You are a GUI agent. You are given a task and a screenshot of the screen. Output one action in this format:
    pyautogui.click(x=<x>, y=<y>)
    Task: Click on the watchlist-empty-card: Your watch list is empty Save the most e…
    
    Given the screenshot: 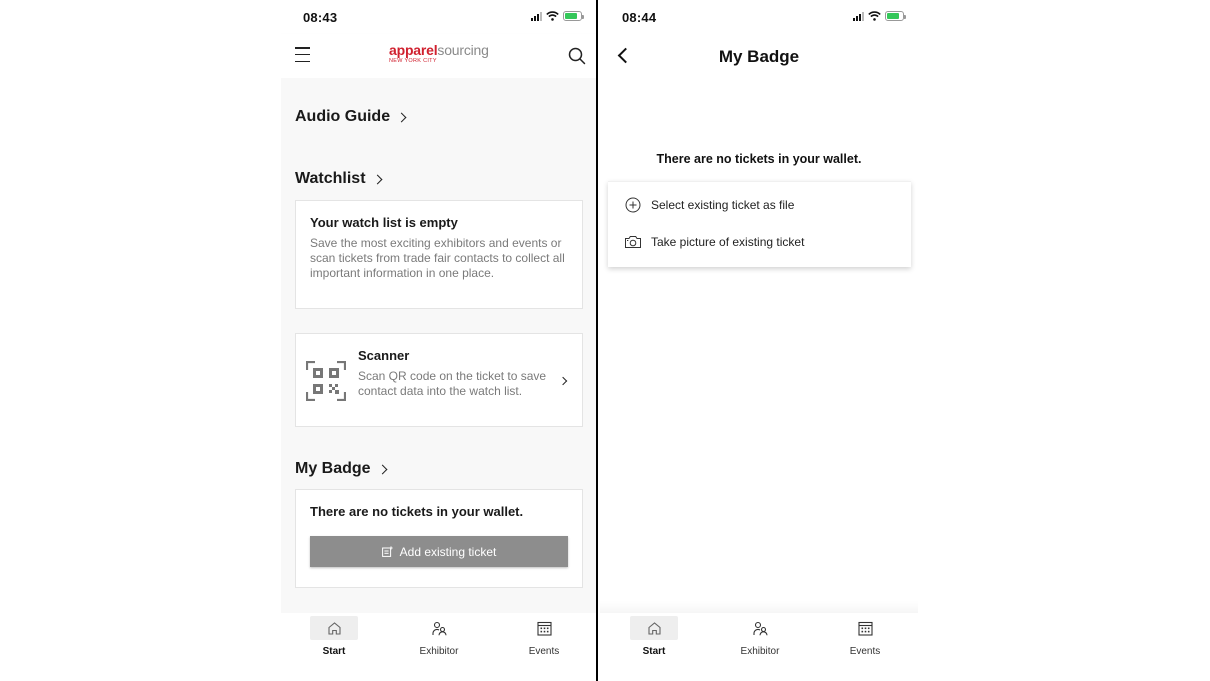 What is the action you would take?
    pyautogui.click(x=439, y=254)
    